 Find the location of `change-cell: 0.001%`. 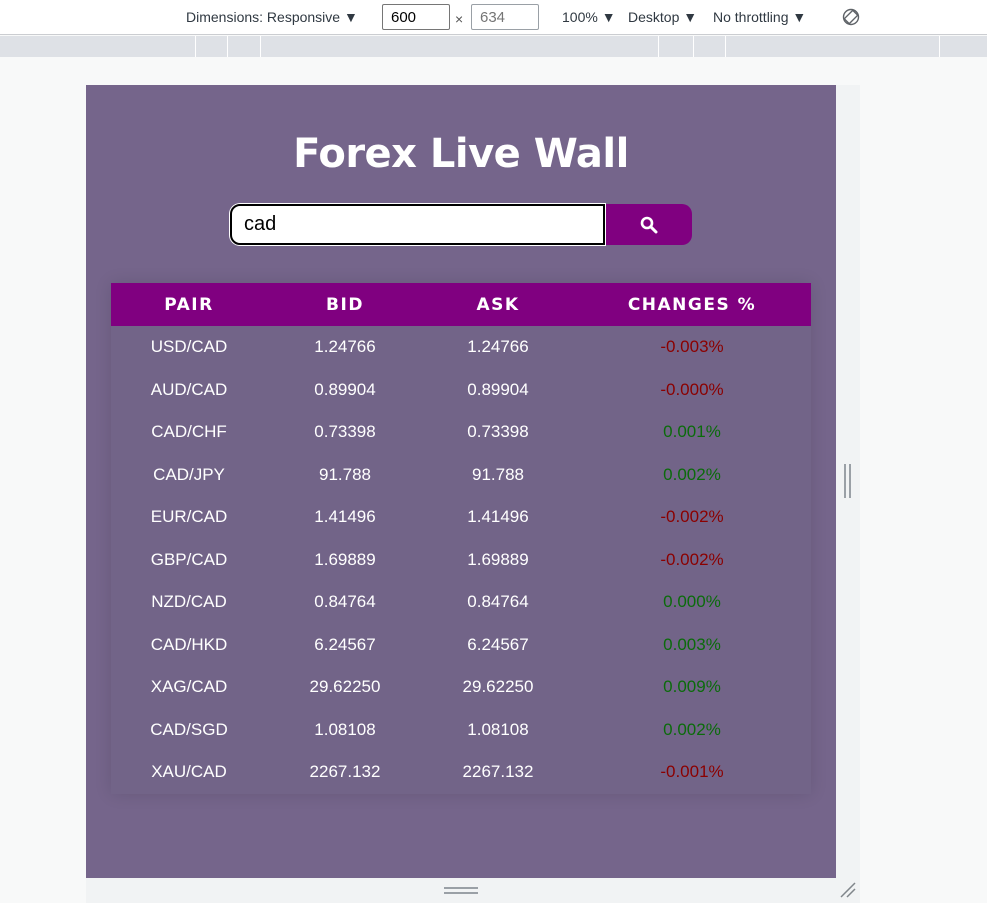

change-cell: 0.001% is located at coordinates (692, 432).